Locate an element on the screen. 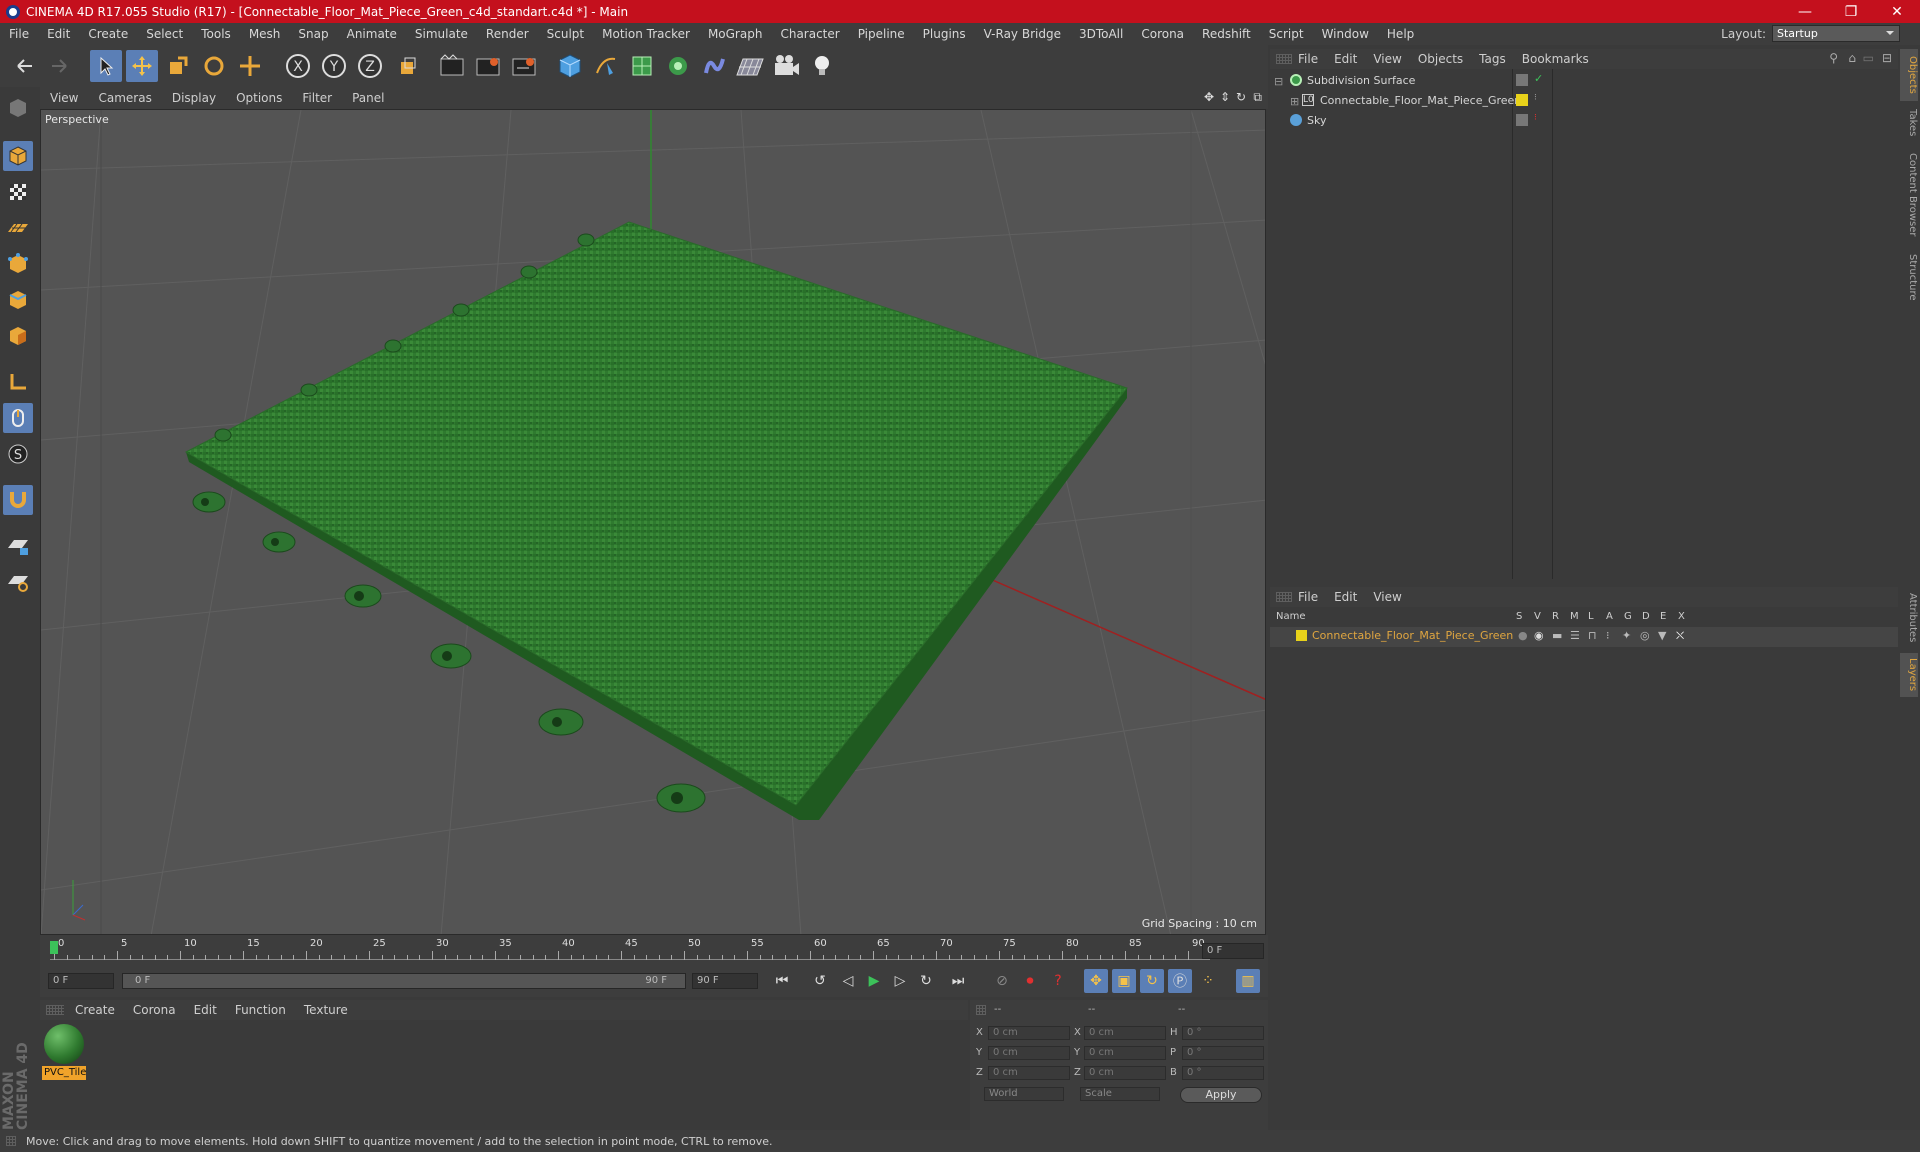  new-view-icon: ▭ is located at coordinates (1868, 58).